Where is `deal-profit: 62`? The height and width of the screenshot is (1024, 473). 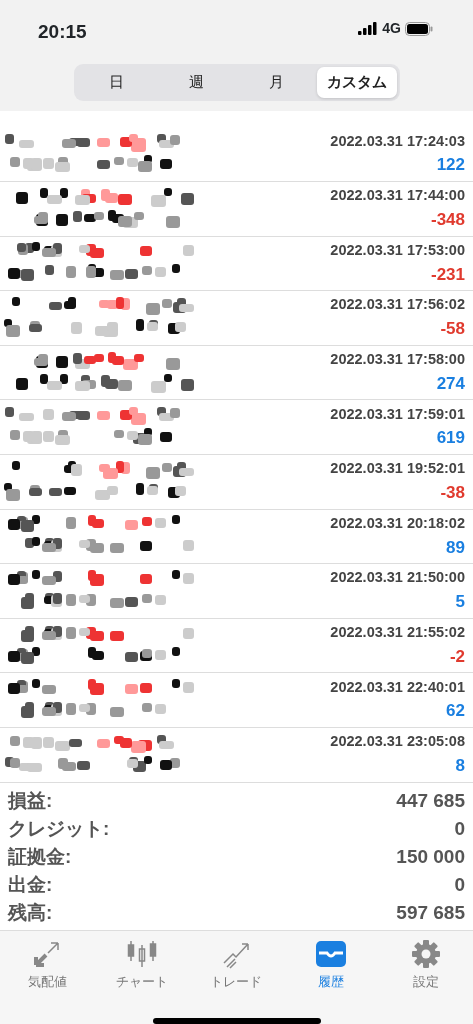
deal-profit: 62 is located at coordinates (455, 711).